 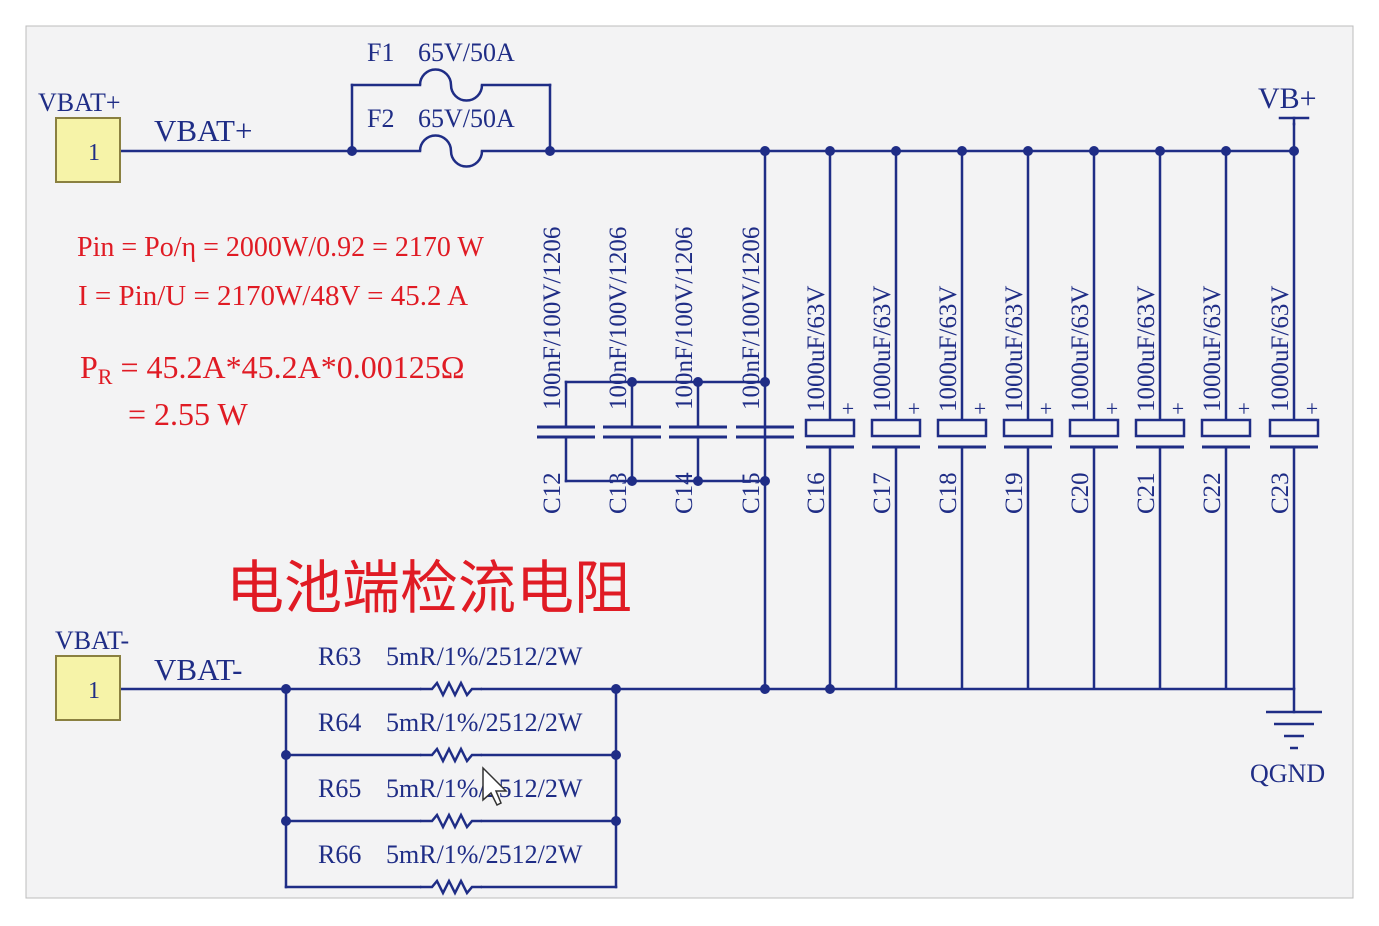 What do you see at coordinates (1280, 493) in the screenshot?
I see `capacitor-ref: C23` at bounding box center [1280, 493].